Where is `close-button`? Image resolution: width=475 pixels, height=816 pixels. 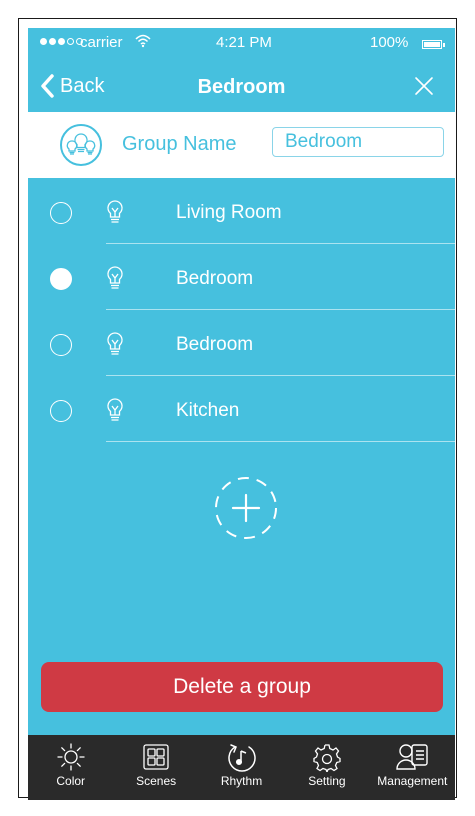 close-button is located at coordinates (424, 88).